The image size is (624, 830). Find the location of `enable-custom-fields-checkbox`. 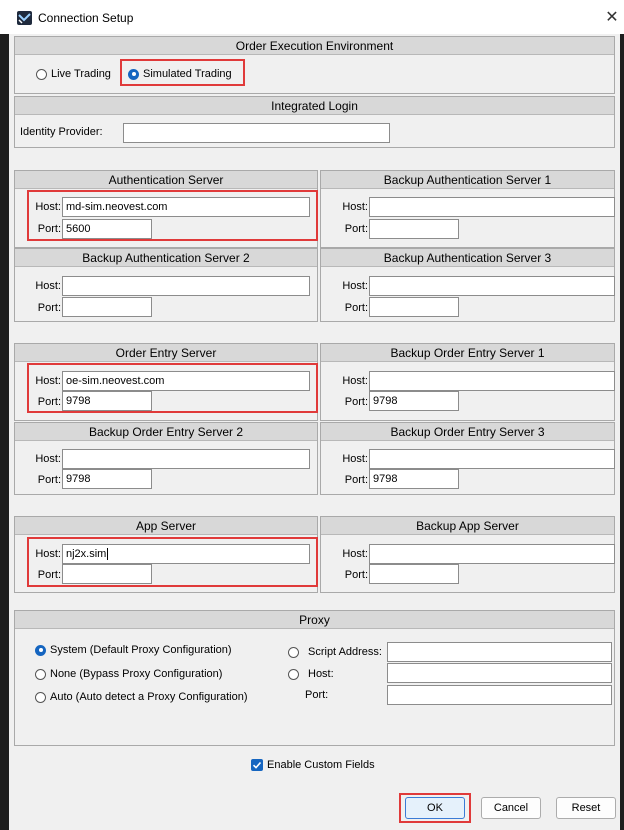

enable-custom-fields-checkbox is located at coordinates (257, 765).